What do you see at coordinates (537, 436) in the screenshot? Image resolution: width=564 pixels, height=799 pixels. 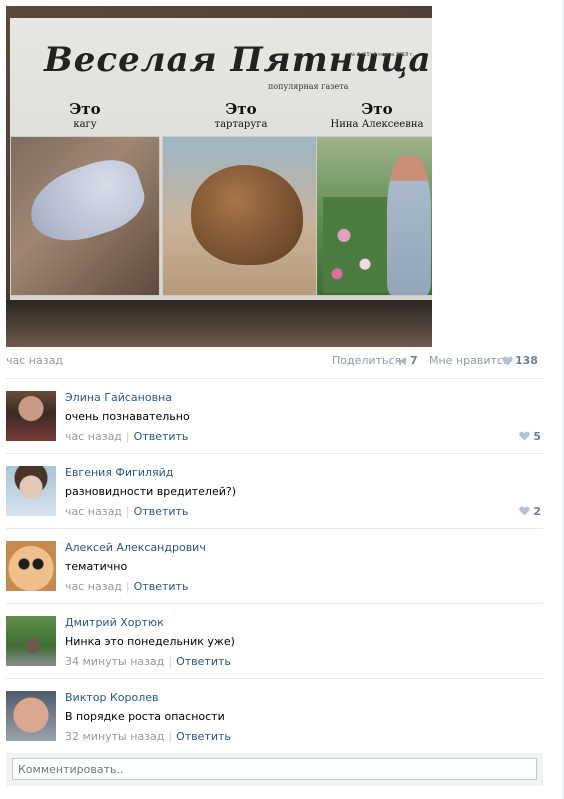 I see `comment-like-count: 5` at bounding box center [537, 436].